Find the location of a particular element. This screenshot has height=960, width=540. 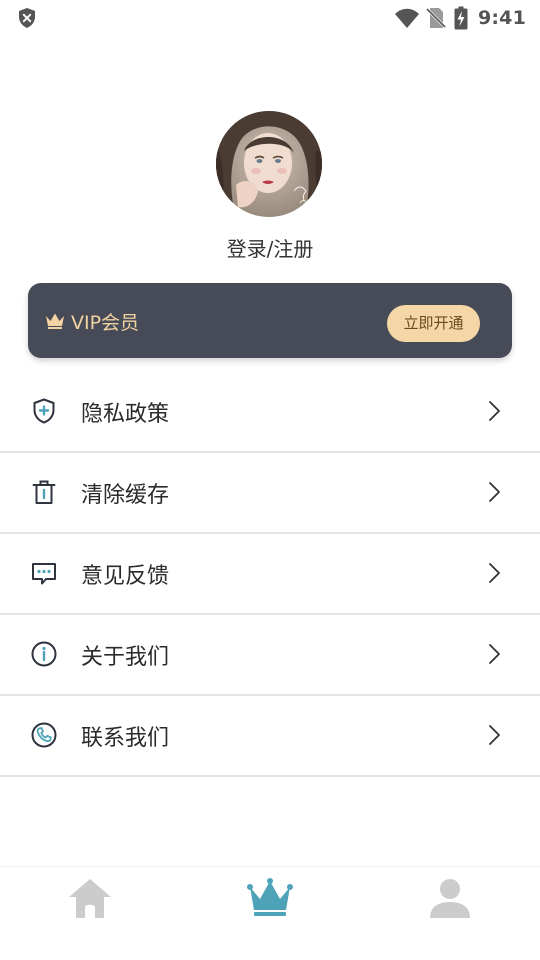

tab-home is located at coordinates (90, 913).